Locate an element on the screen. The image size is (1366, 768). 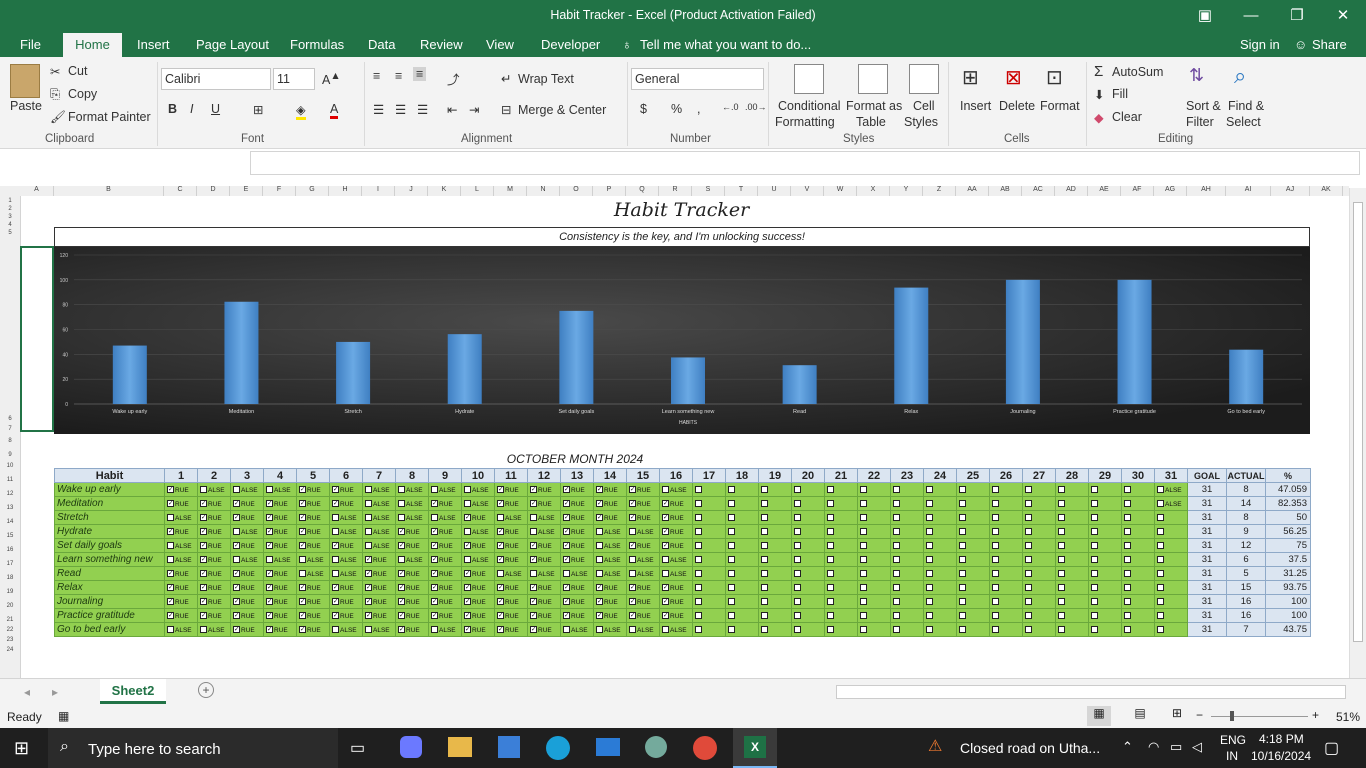
row-header: 23 is located at coordinates (10, 640).